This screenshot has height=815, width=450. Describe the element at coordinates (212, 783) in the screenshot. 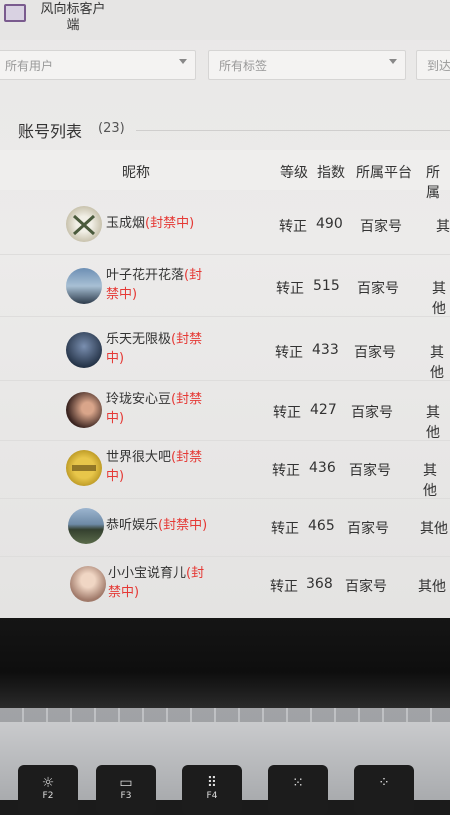

I see `launchpad-icon: ⠿` at that location.